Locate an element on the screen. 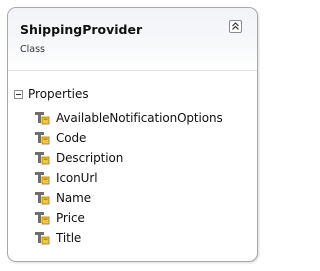 This screenshot has width=320, height=271. properties-section-header: Properties is located at coordinates (51, 94).